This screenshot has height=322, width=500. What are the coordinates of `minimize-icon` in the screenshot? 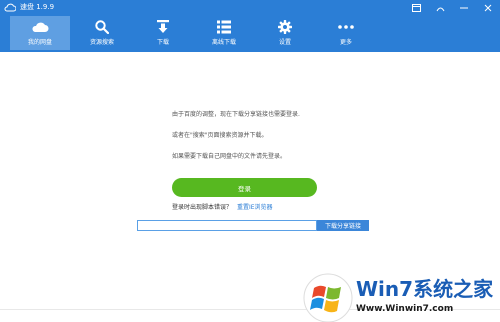 It's located at (464, 8).